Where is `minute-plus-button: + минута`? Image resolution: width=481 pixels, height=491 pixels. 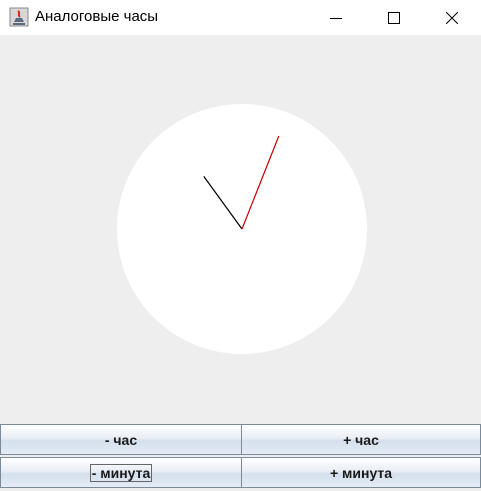
minute-plus-button: + минута is located at coordinates (361, 472).